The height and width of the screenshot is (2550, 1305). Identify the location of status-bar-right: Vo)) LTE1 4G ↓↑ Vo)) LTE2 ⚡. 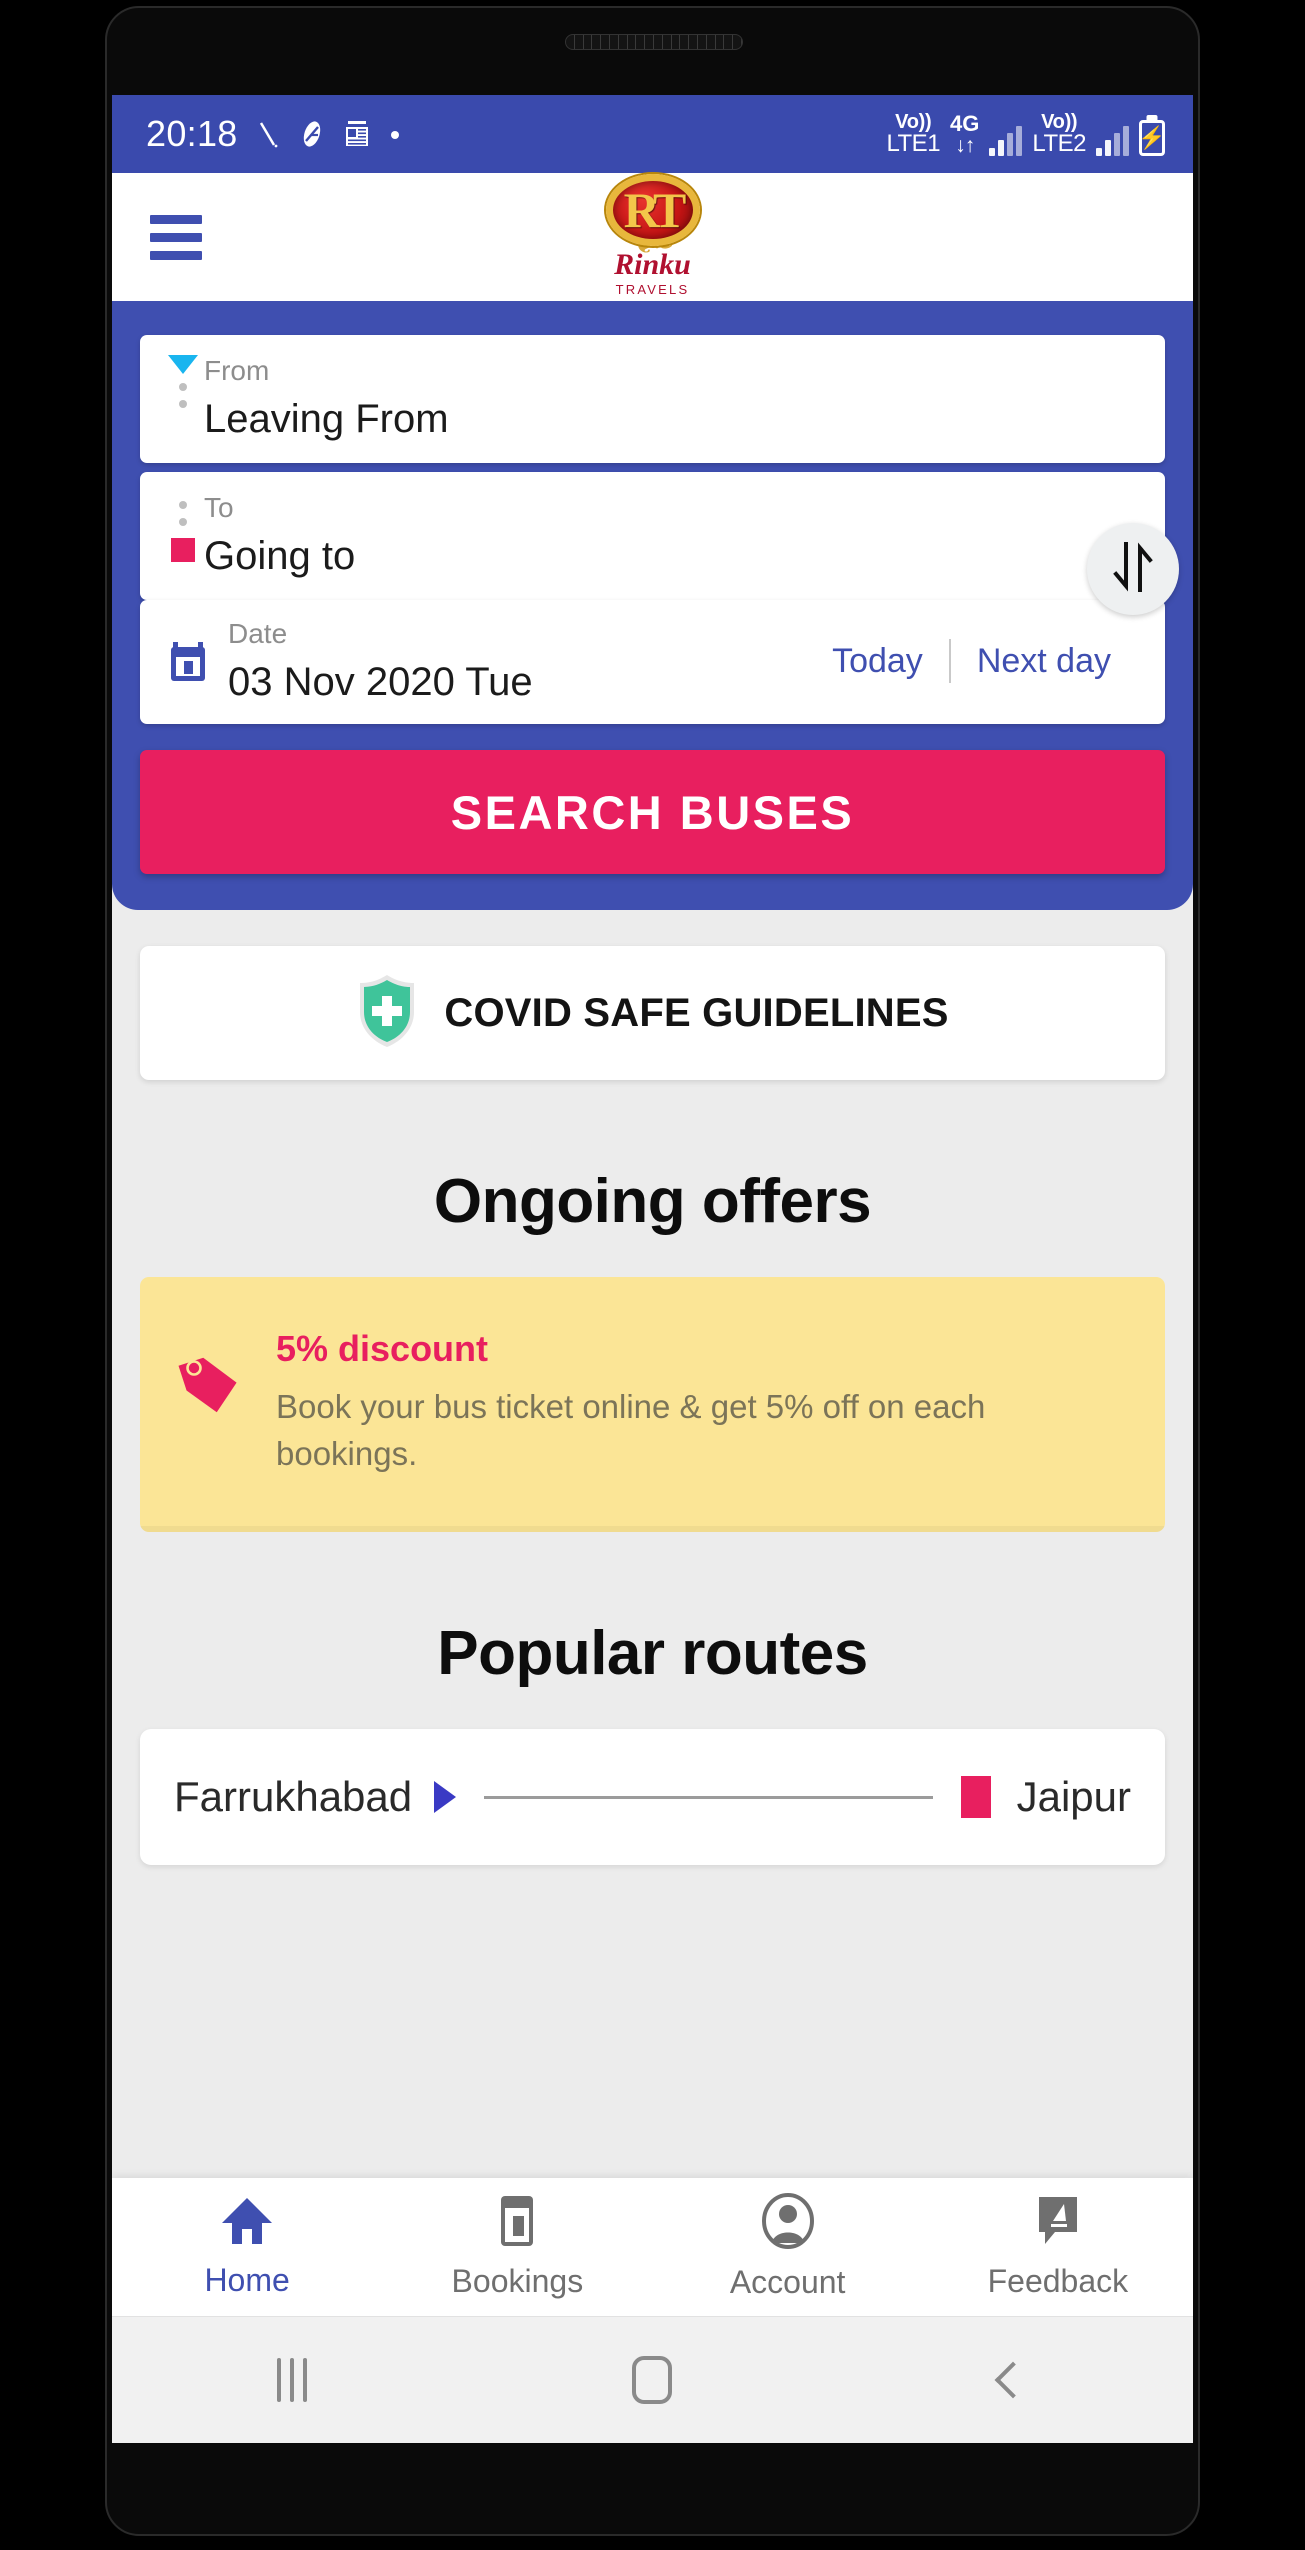
(1026, 134).